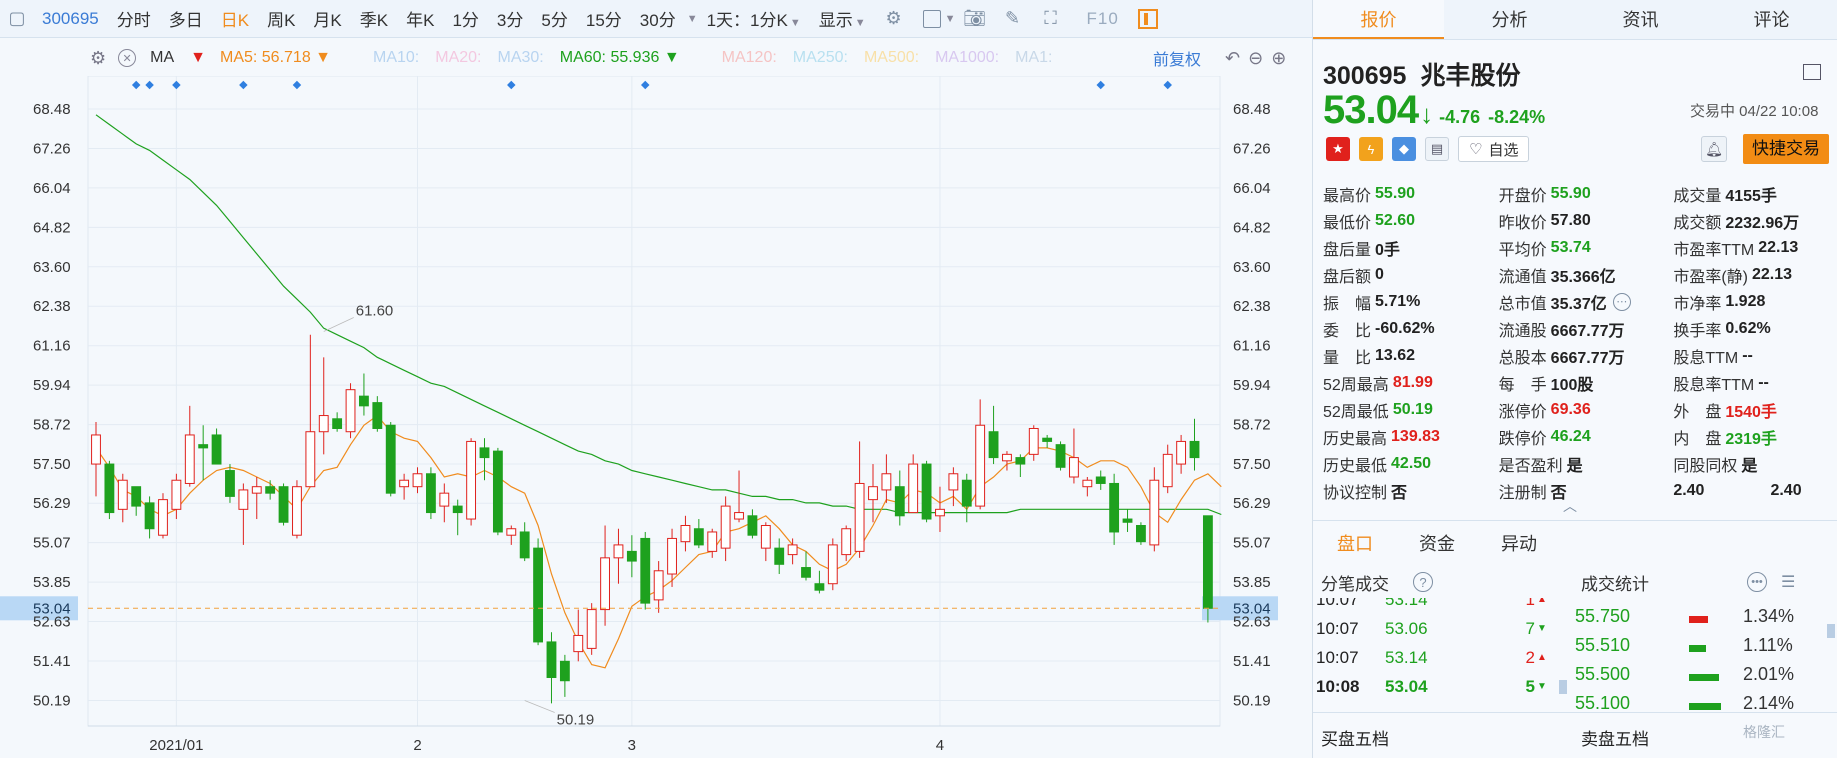 This screenshot has width=1837, height=758. What do you see at coordinates (162, 58) in the screenshot?
I see `ma-label: MA` at bounding box center [162, 58].